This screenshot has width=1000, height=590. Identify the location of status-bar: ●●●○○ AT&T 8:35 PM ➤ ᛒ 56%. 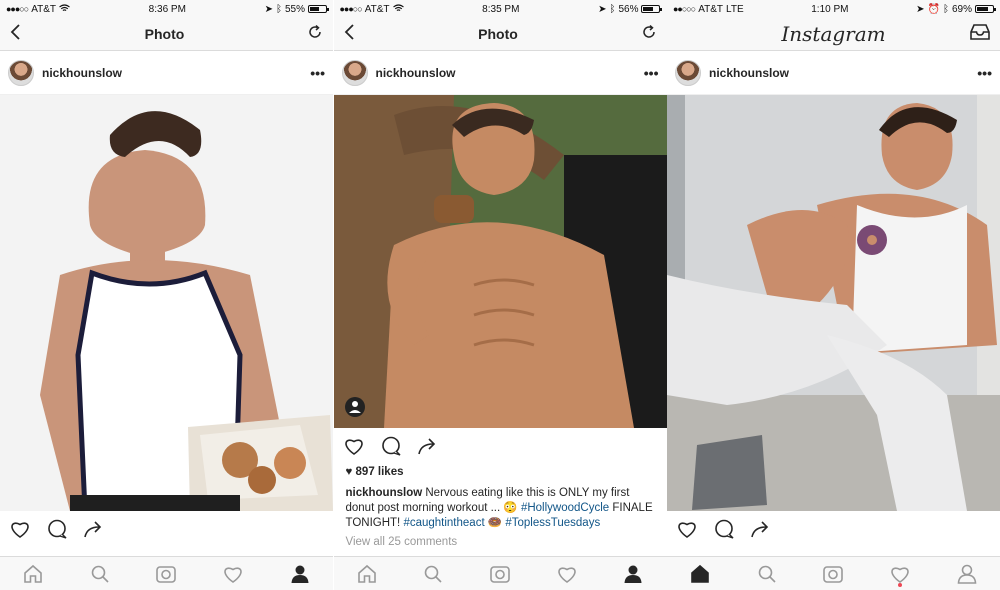
(500, 9).